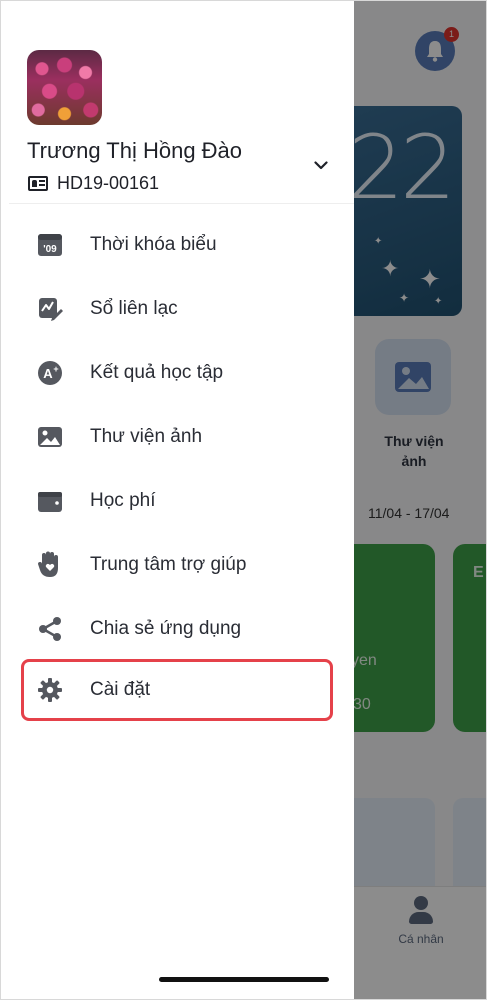 This screenshot has width=487, height=1000. I want to click on id-card-icon, so click(38, 183).